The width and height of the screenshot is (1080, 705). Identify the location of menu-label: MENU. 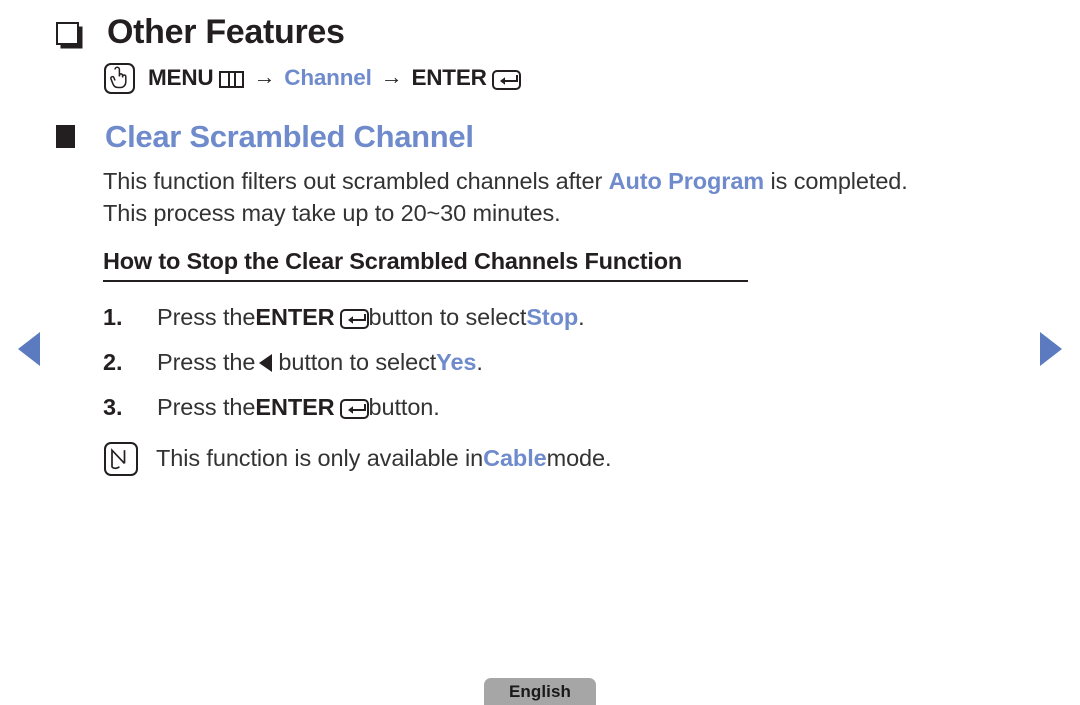
(181, 78).